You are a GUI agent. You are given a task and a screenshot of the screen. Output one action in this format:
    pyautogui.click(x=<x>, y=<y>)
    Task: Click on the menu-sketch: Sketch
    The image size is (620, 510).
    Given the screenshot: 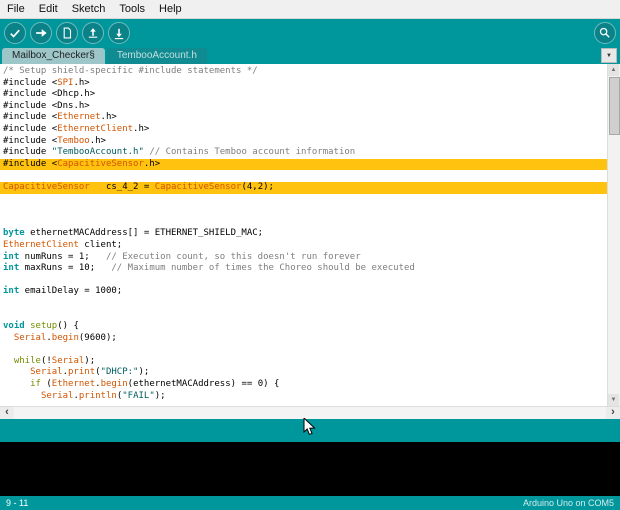 What is the action you would take?
    pyautogui.click(x=89, y=9)
    